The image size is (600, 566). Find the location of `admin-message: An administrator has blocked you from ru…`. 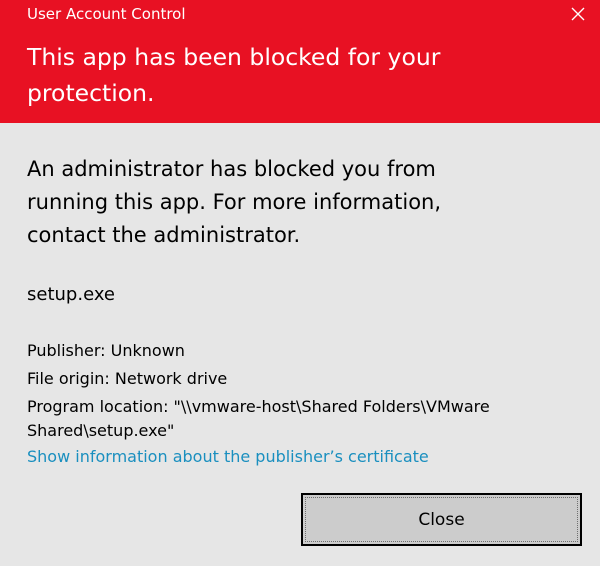

admin-message: An administrator has blocked you from ru… is located at coordinates (234, 202).